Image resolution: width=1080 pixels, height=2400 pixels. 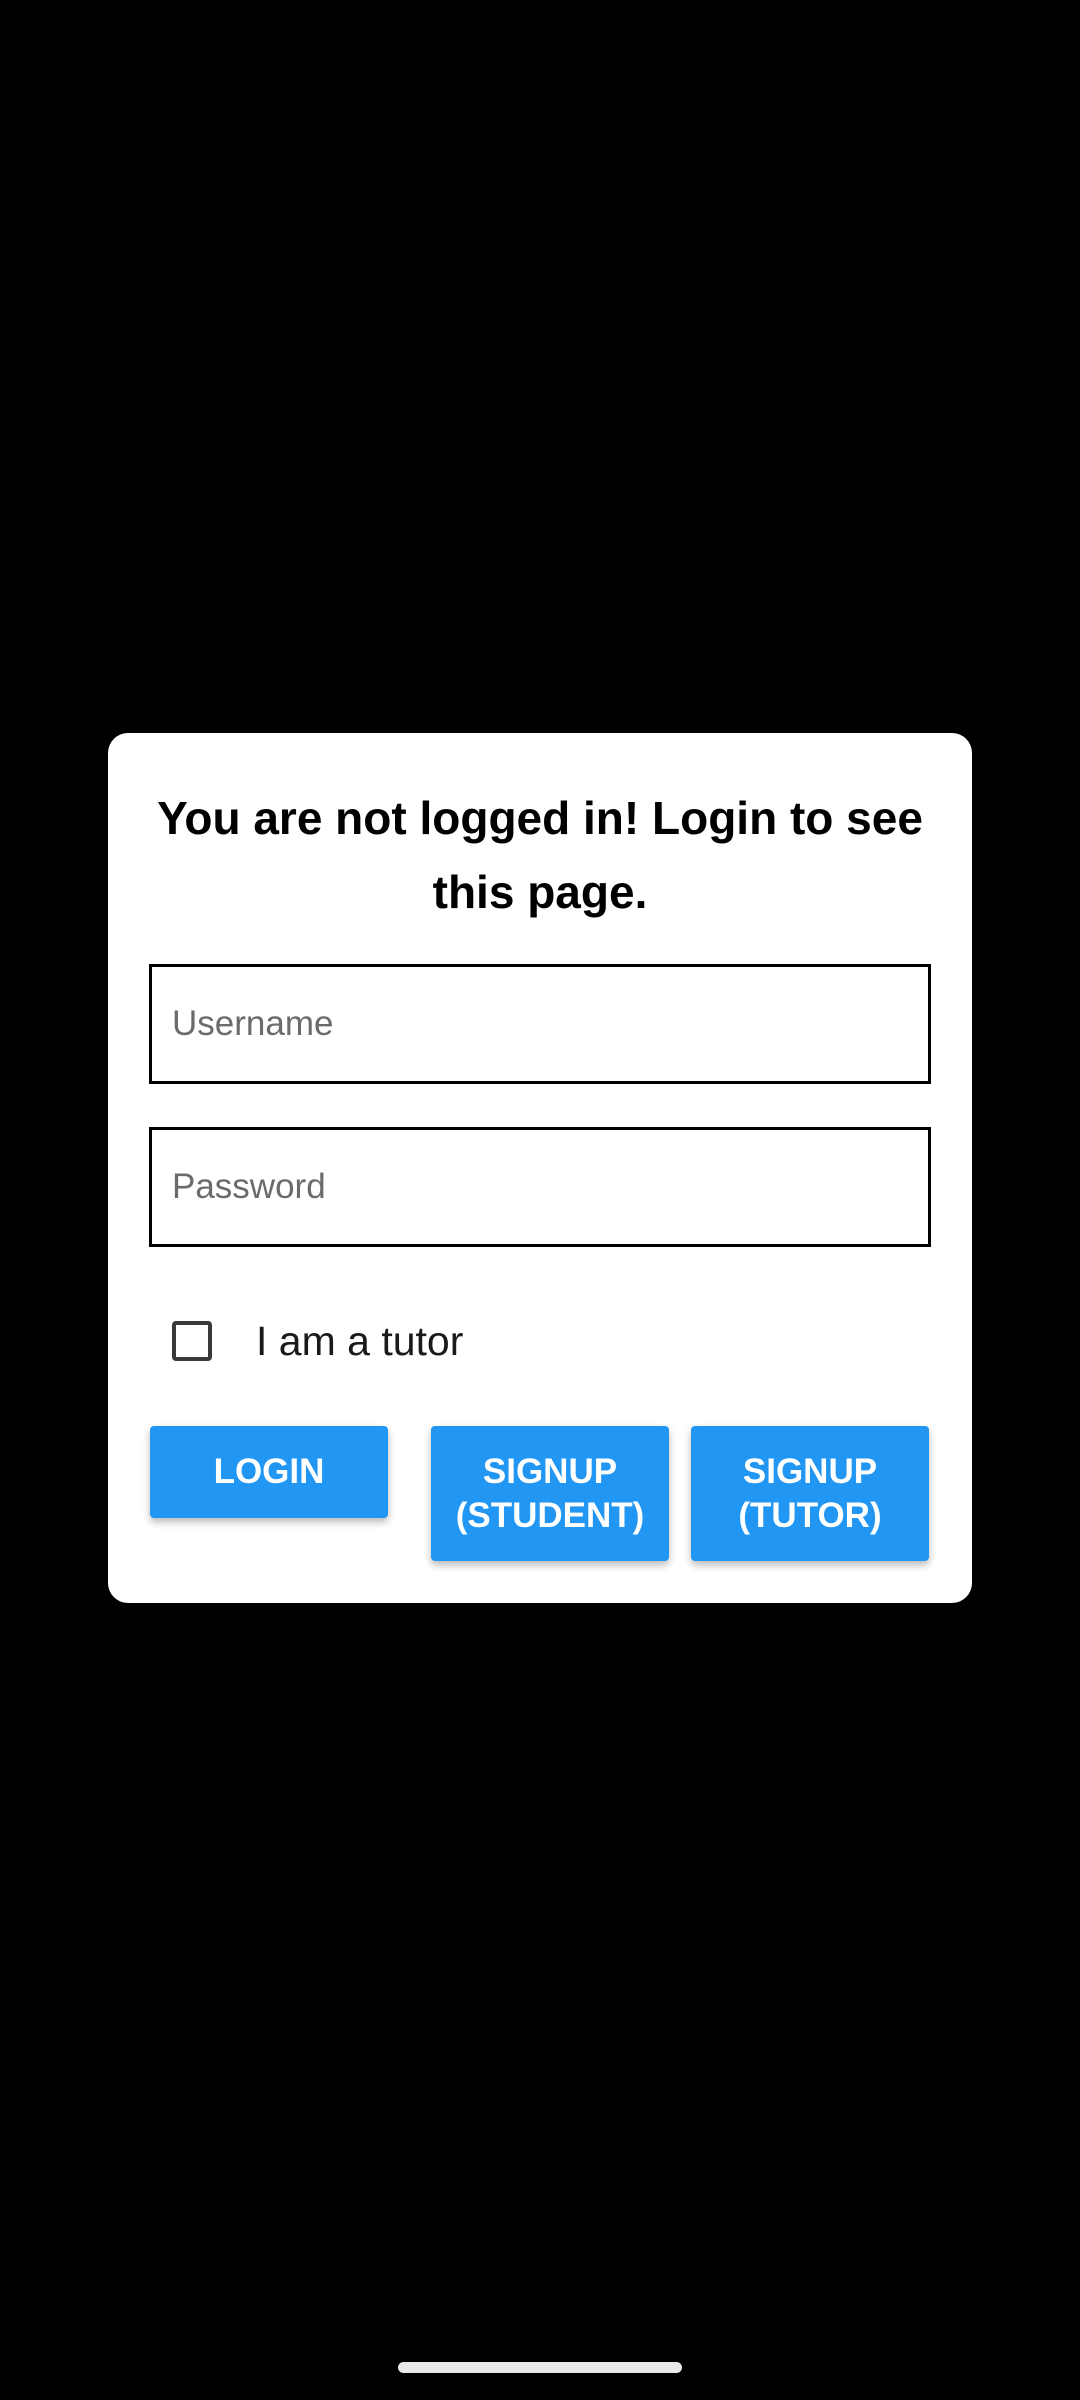 What do you see at coordinates (269, 1472) in the screenshot?
I see `login-button: LOGIN` at bounding box center [269, 1472].